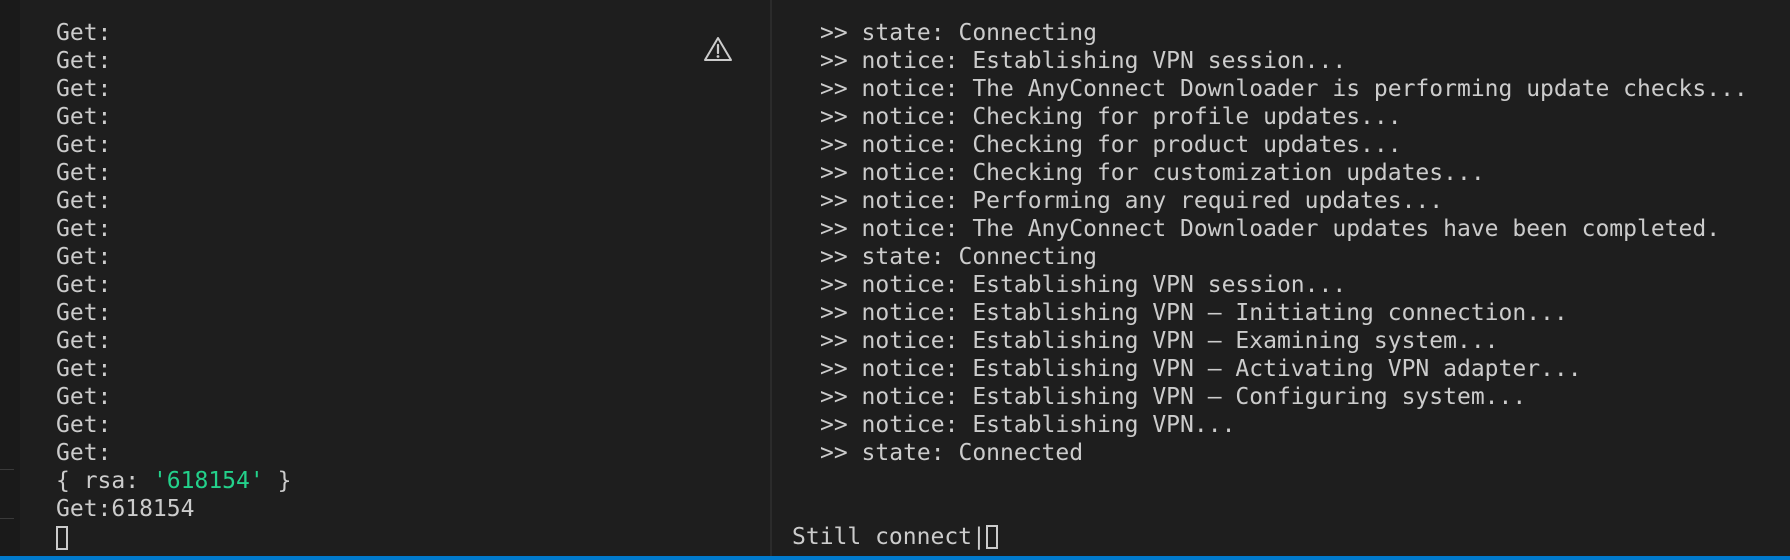 Image resolution: width=1790 pixels, height=560 pixels. I want to click on rsa-object-line: { rsa: '618154' }, so click(173, 481).